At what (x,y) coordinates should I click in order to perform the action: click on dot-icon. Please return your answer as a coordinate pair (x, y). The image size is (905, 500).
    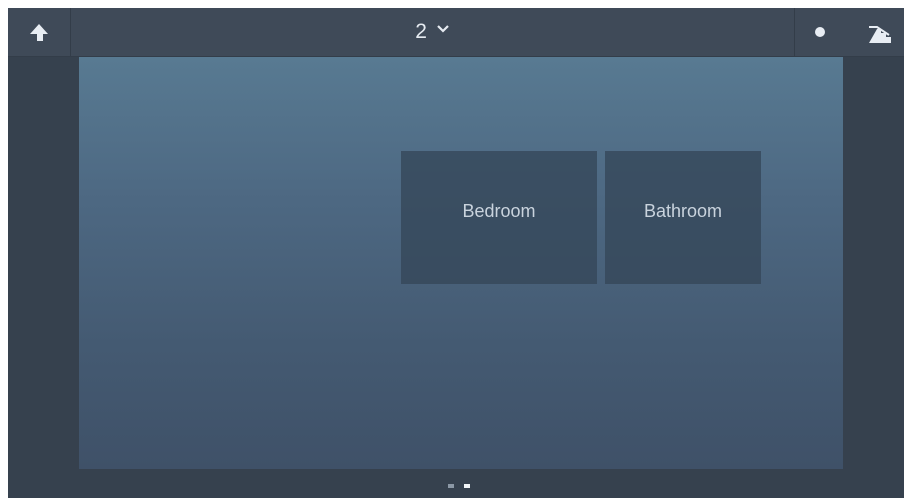
    Looking at the image, I should click on (820, 32).